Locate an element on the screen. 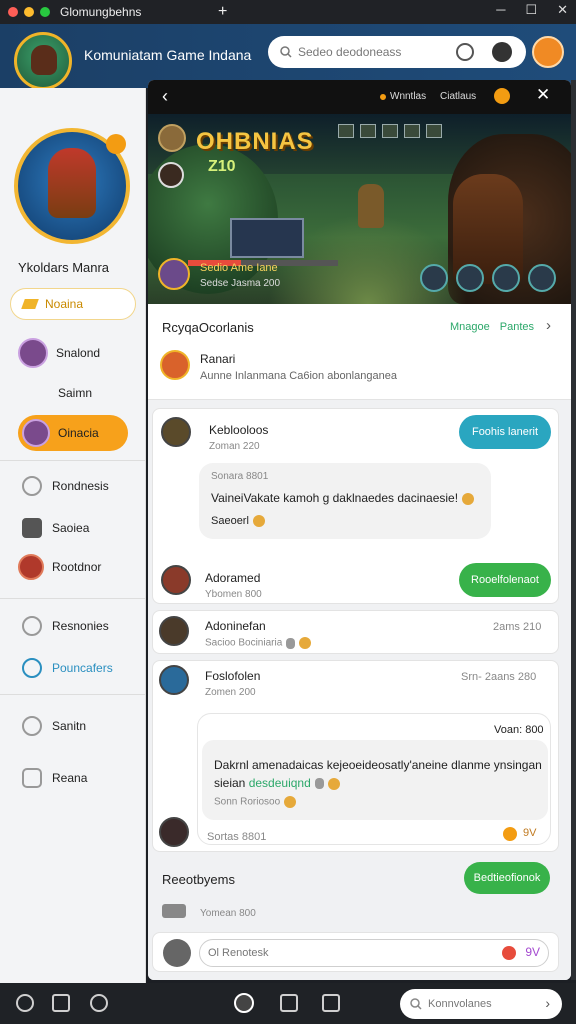 The height and width of the screenshot is (1024, 576). action-button: Rooelfolenaot is located at coordinates (505, 580).